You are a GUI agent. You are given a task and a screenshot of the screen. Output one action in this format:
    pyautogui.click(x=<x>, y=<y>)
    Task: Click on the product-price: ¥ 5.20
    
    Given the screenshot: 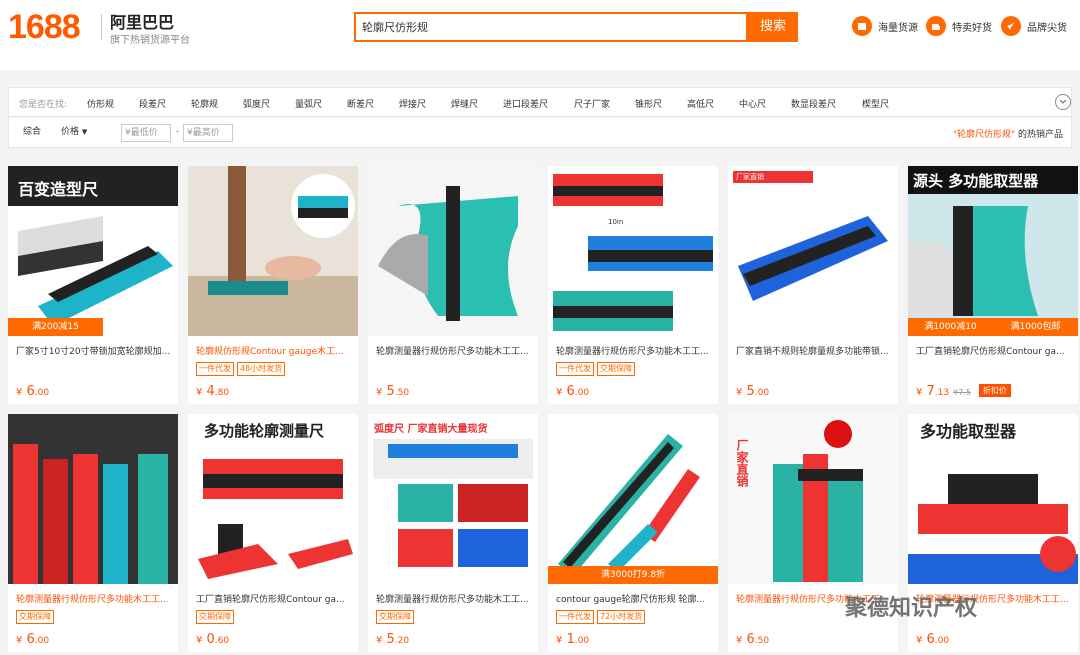 What is the action you would take?
    pyautogui.click(x=392, y=639)
    